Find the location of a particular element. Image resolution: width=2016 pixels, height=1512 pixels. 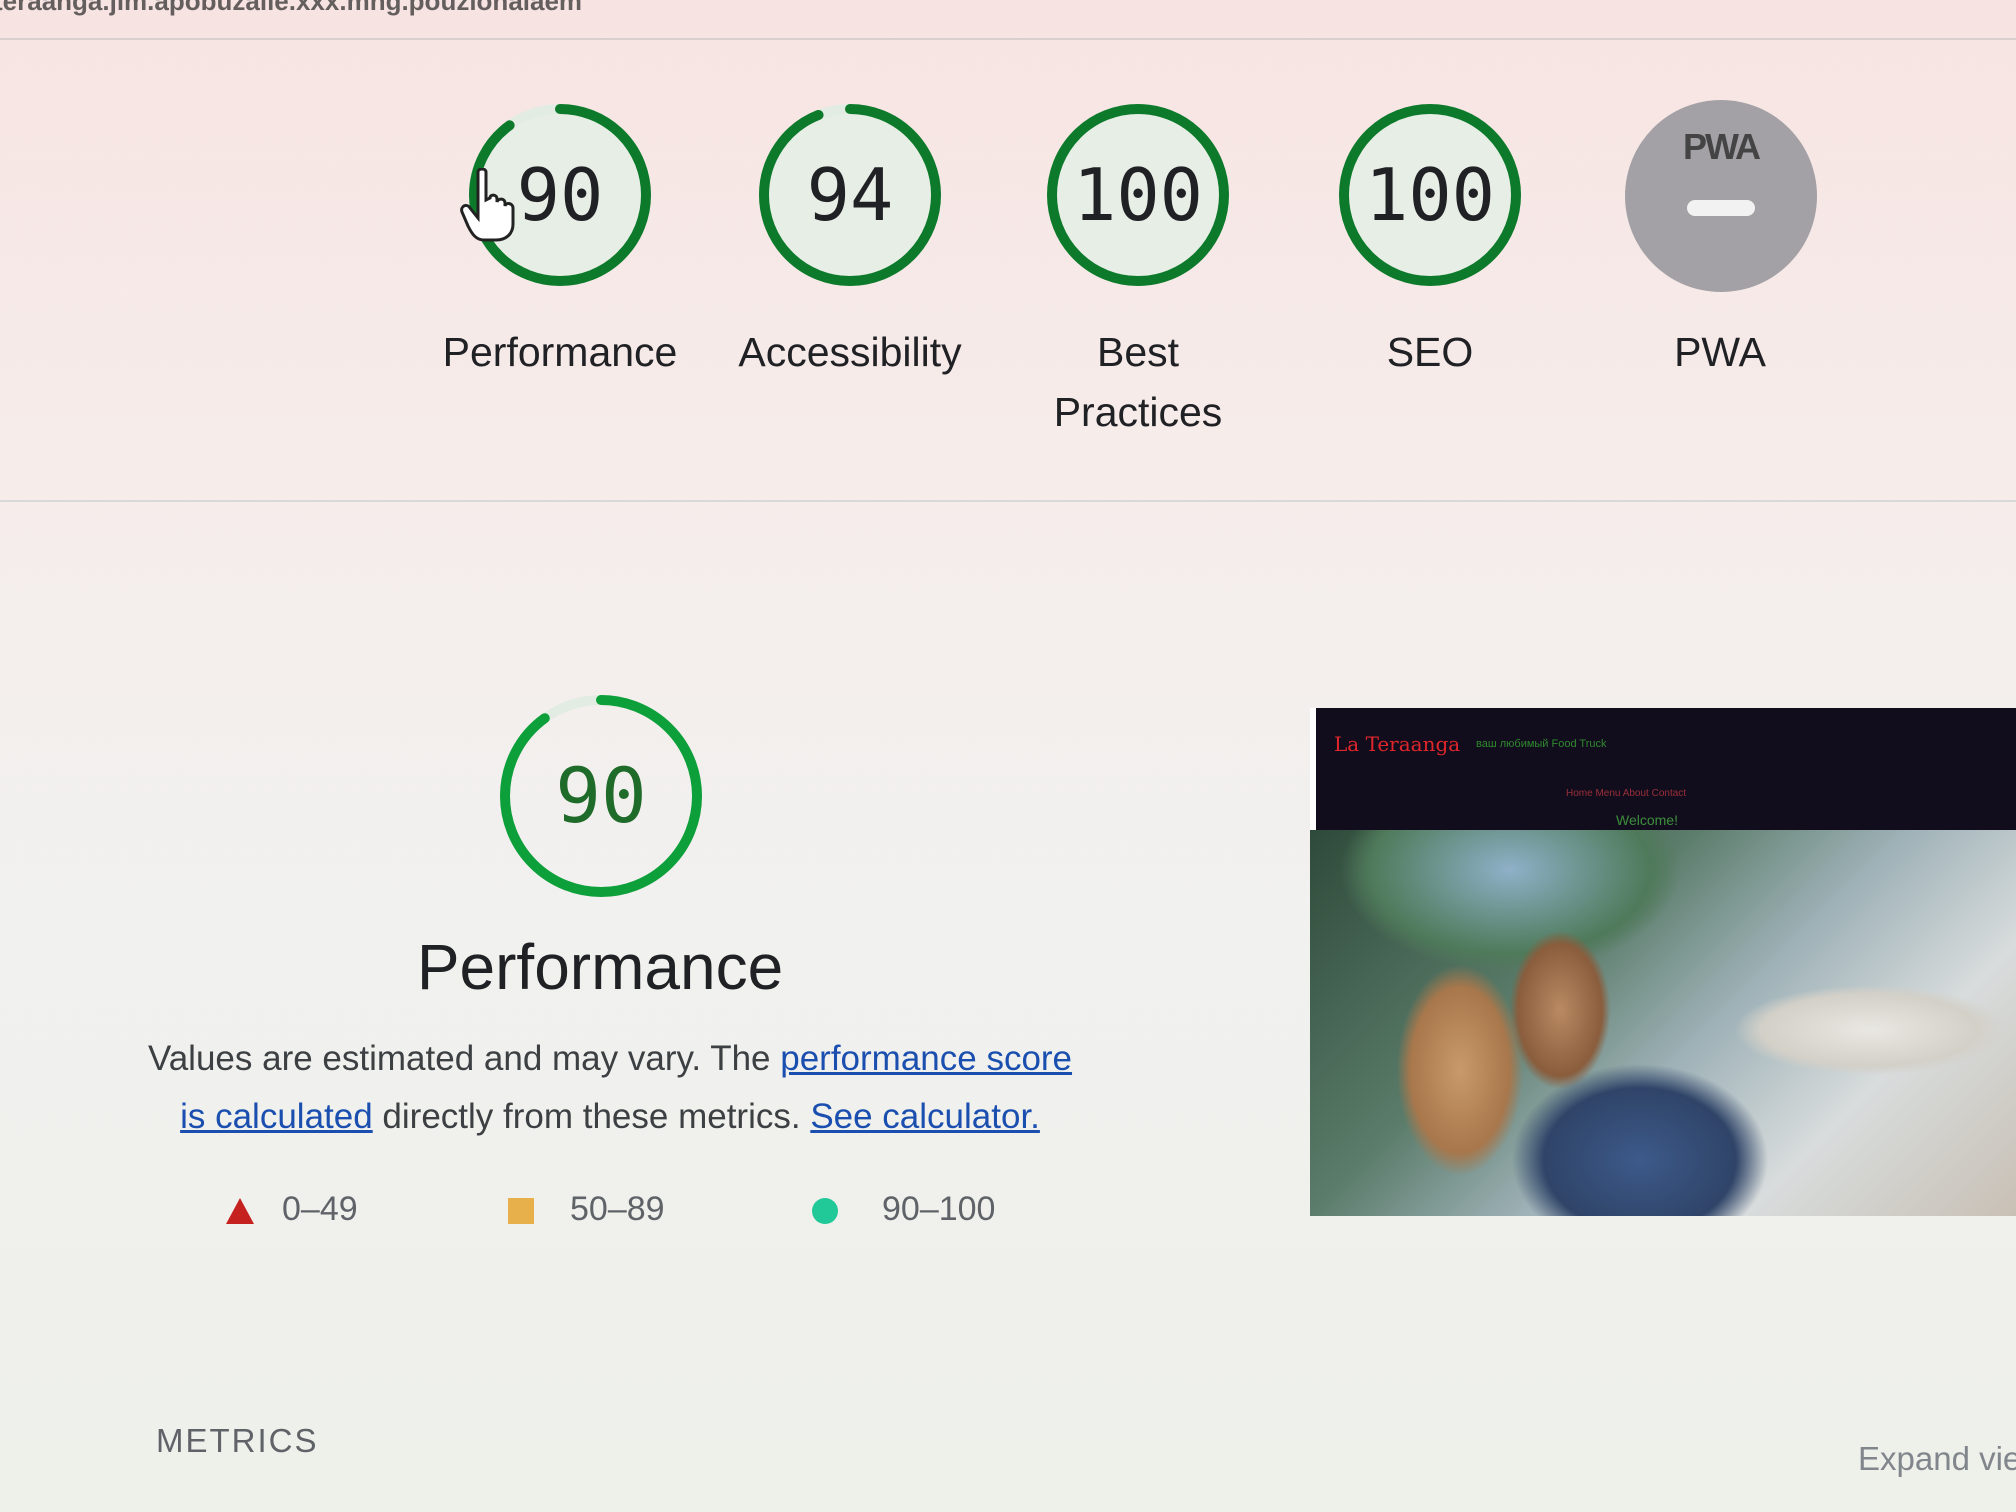

gauge-accessibility: 94 Accessibility is located at coordinates (850, 241).